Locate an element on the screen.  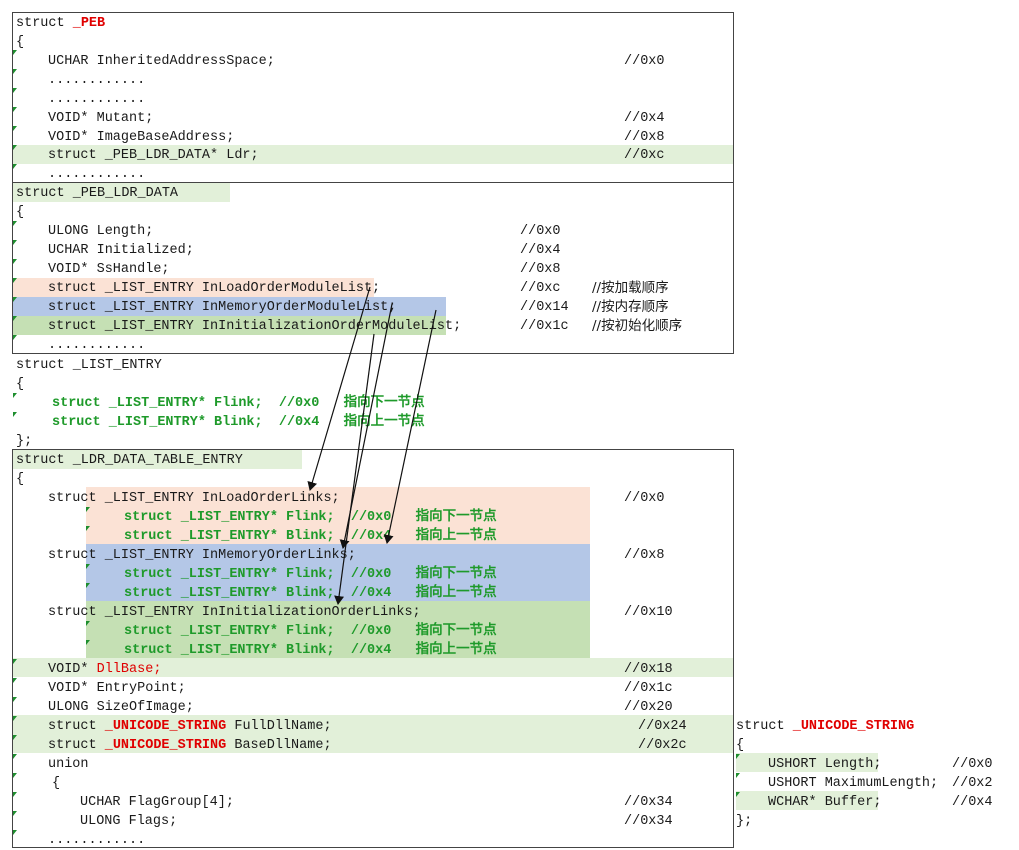
pointer-arrows is located at coordinates (372, 445).